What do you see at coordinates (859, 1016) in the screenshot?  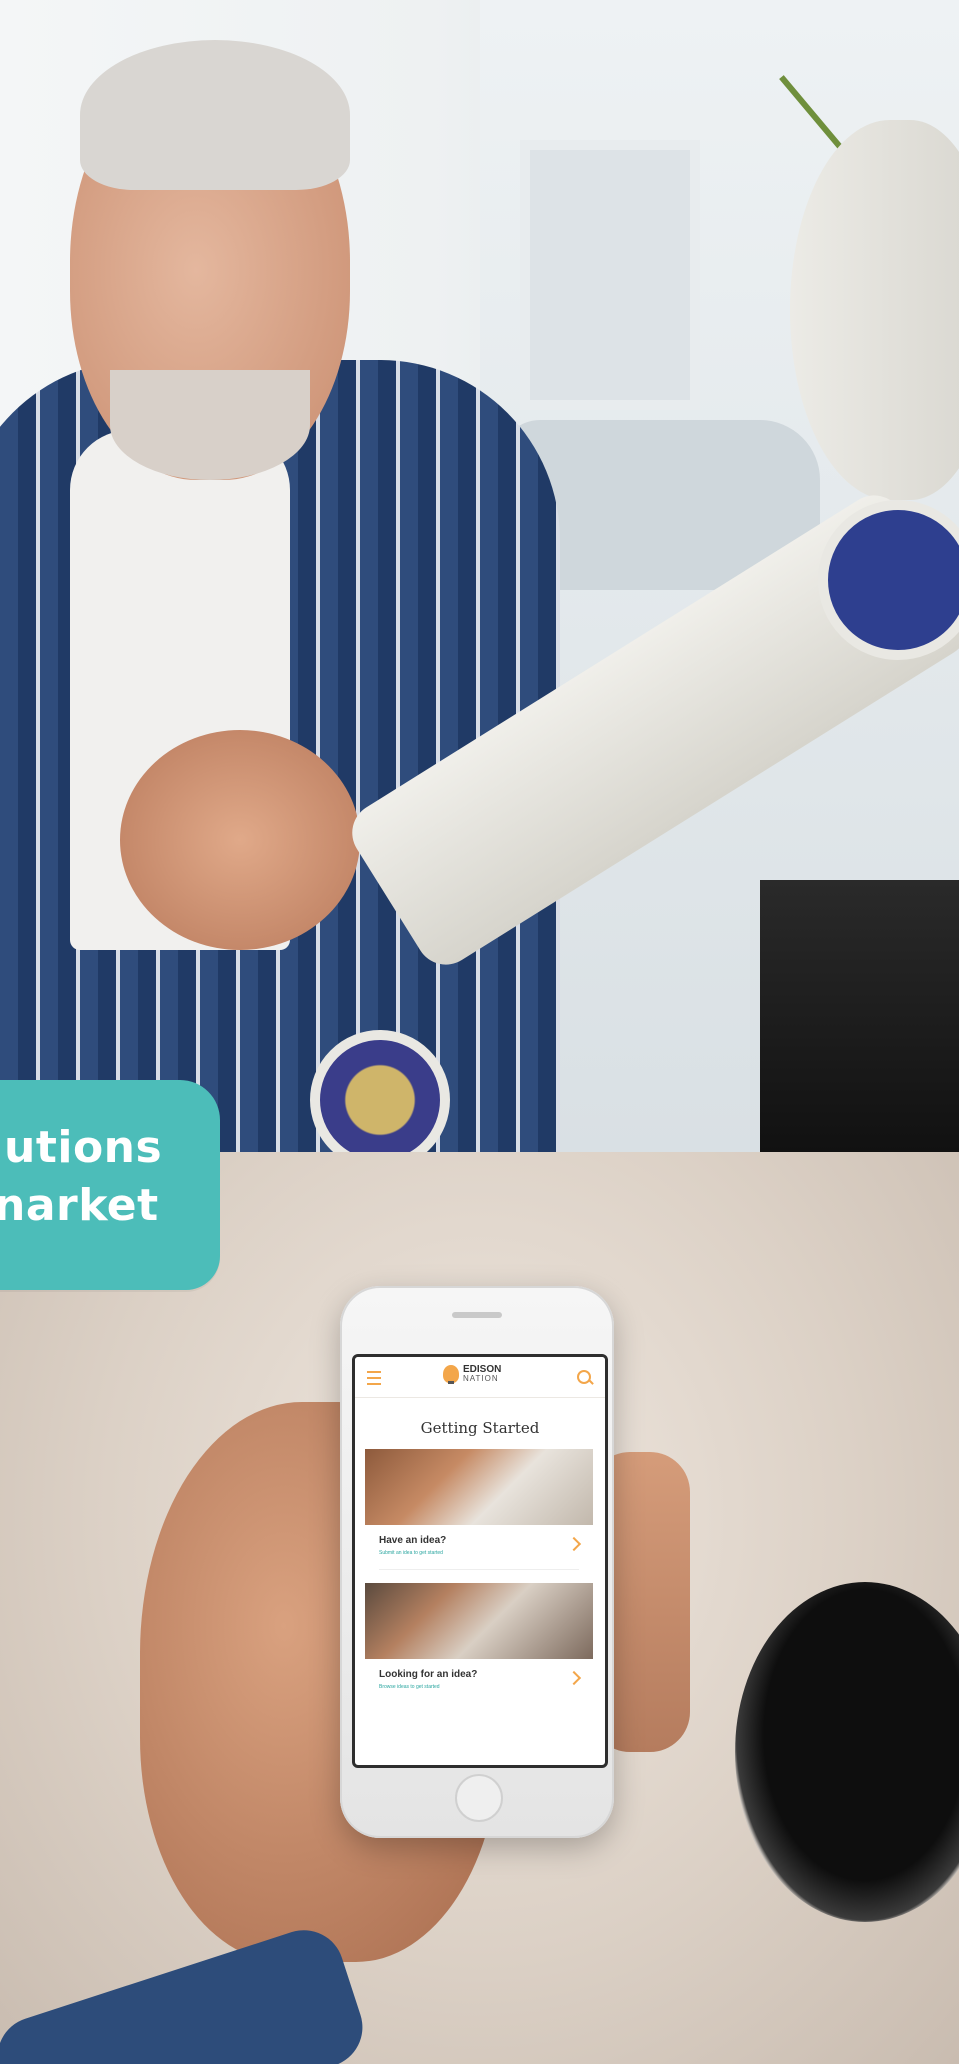 I see `robot-wires` at bounding box center [859, 1016].